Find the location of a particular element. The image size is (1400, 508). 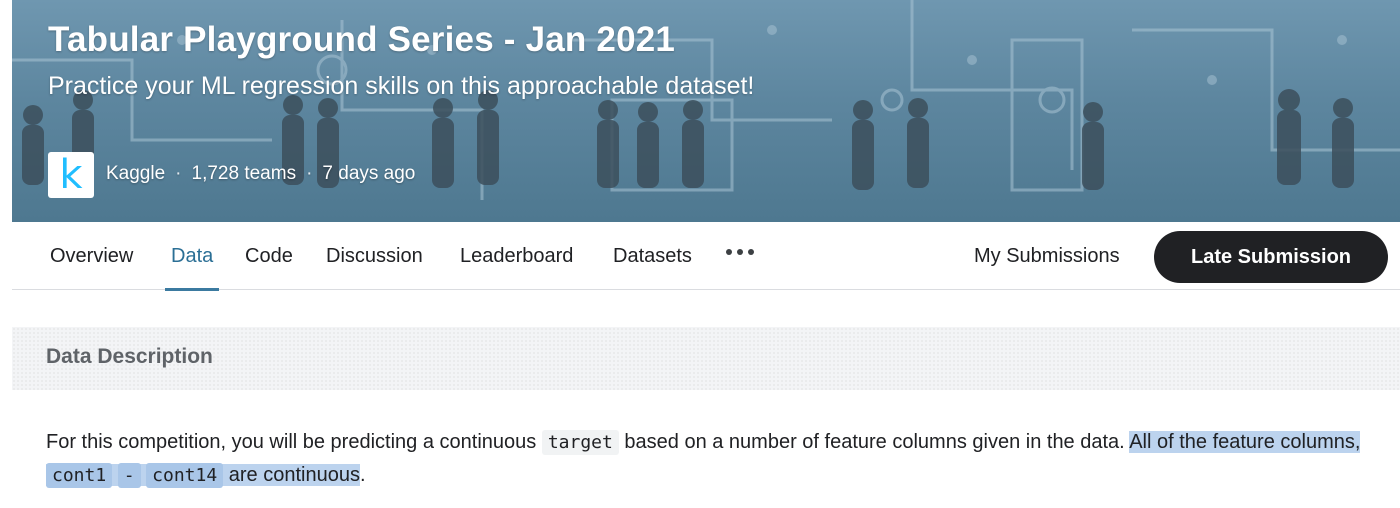

competition-meta: Kaggle · 1,728 teams · 7 days ago is located at coordinates (260, 174).